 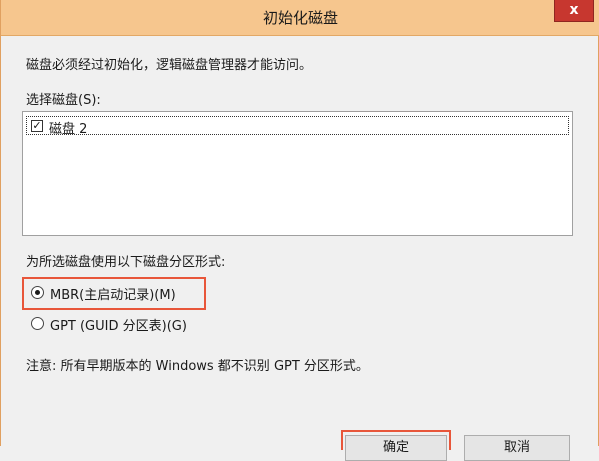 I want to click on gpt-option-label: GPT (GUID 分区表)(G), so click(x=118, y=326).